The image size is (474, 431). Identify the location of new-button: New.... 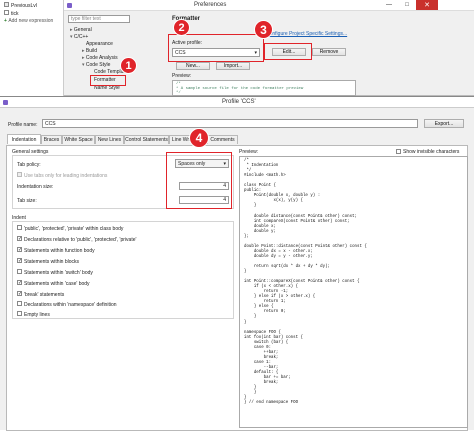
(193, 66).